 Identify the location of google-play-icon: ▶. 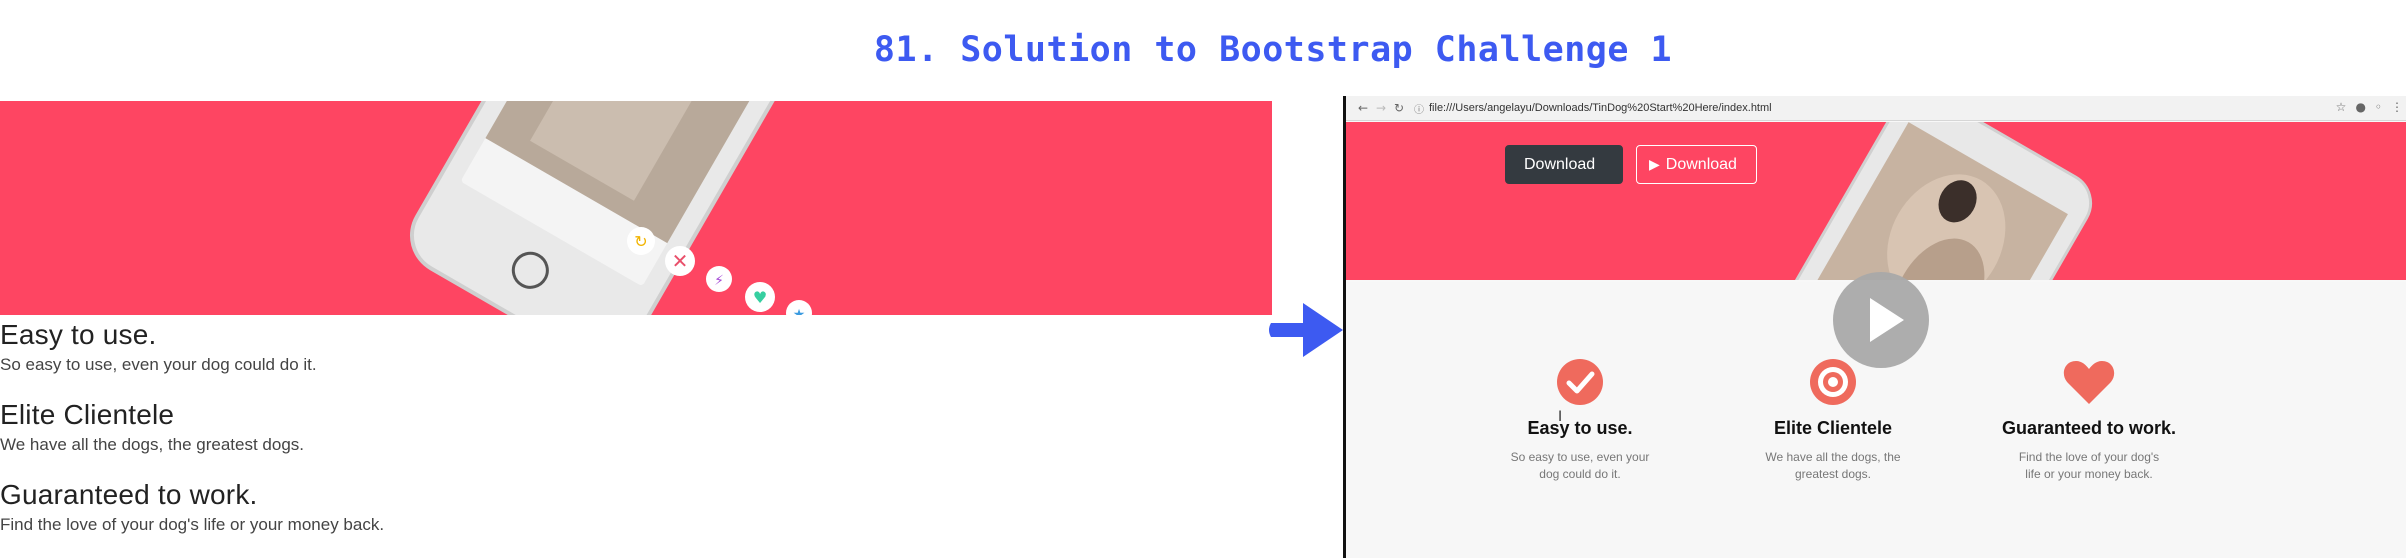
(1654, 164).